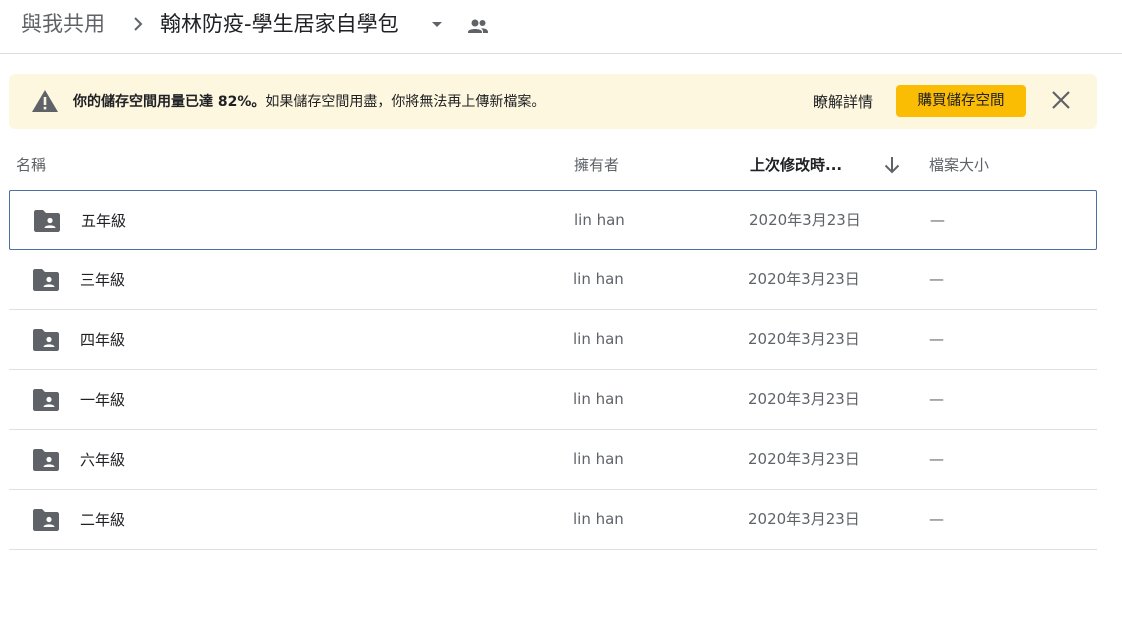  What do you see at coordinates (596, 165) in the screenshot?
I see `column-header-owner: 擁有者` at bounding box center [596, 165].